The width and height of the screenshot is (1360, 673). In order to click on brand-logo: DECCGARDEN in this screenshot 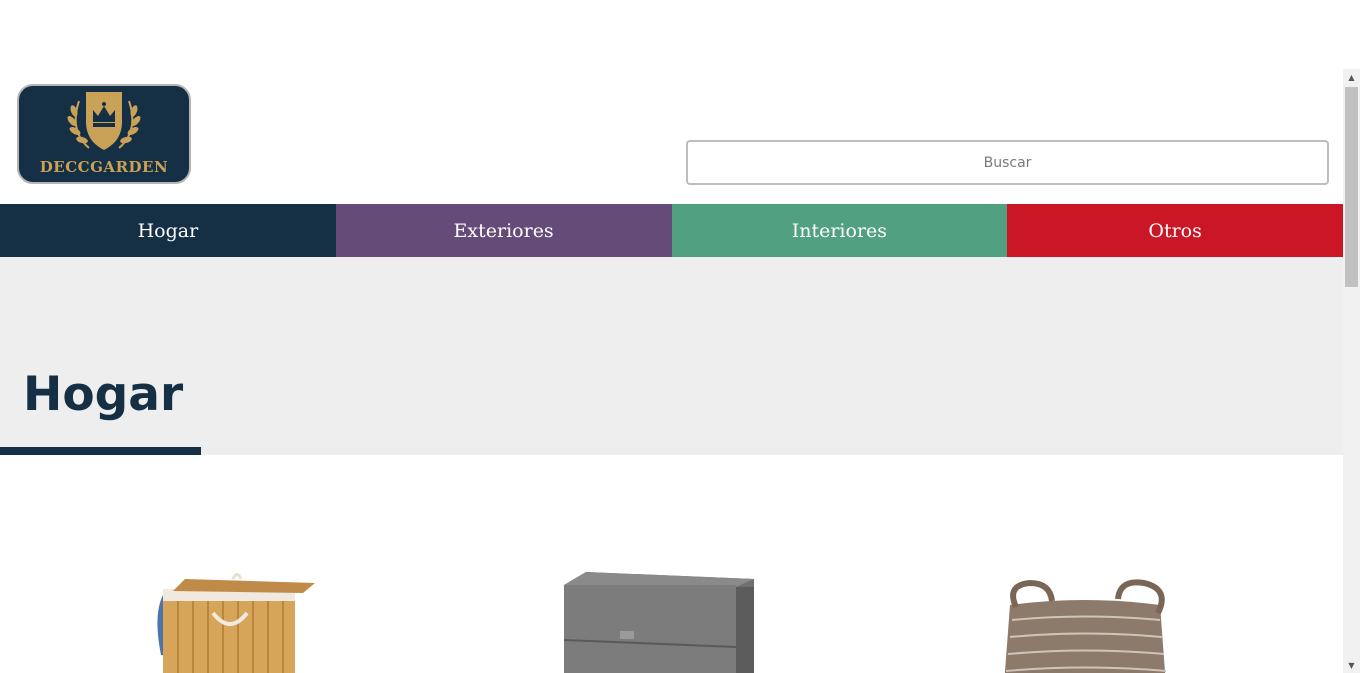, I will do `click(104, 134)`.